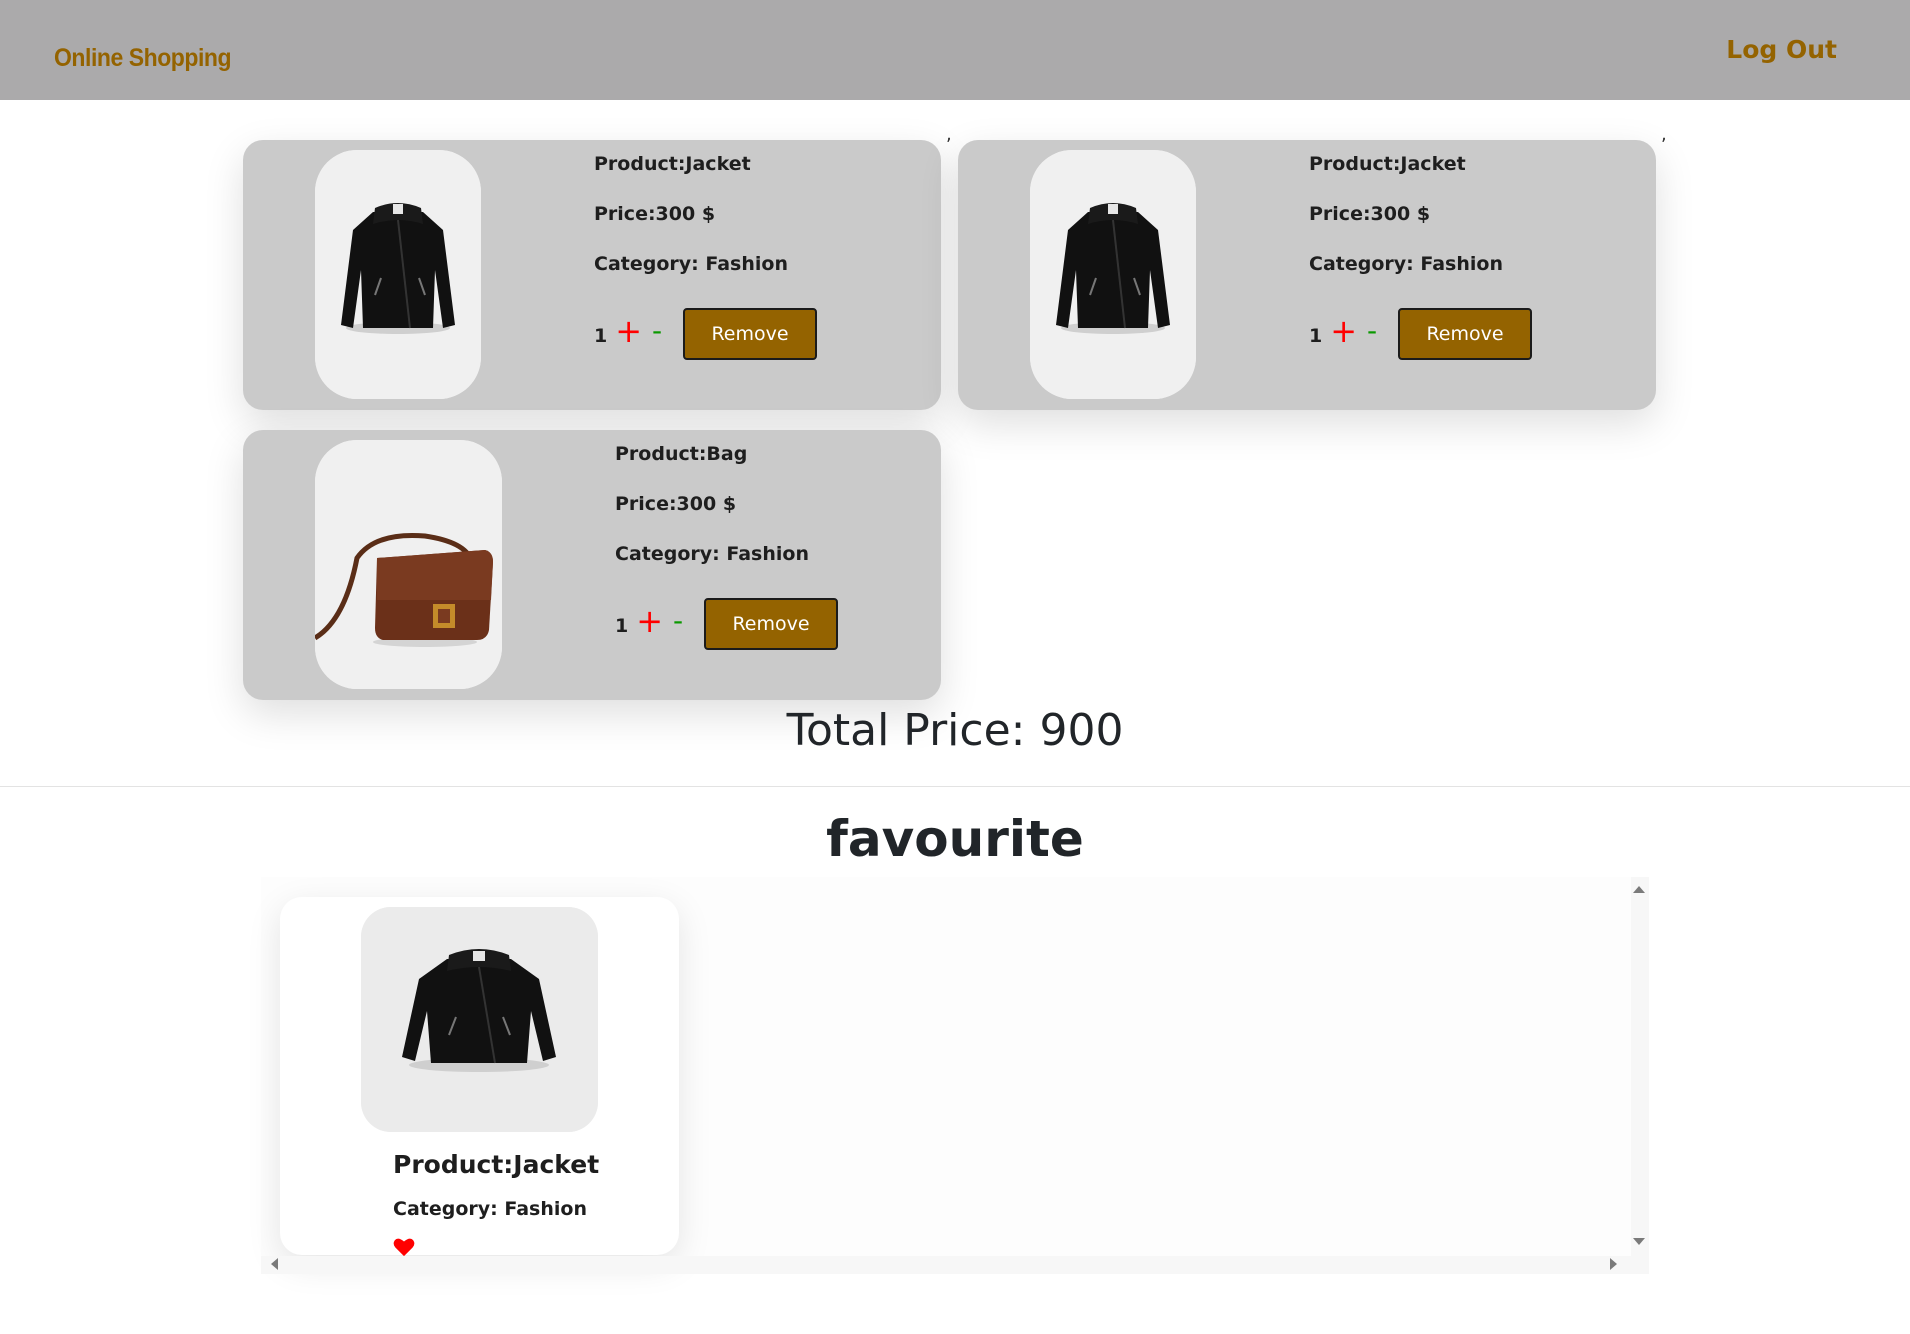 This screenshot has width=1910, height=1334. Describe the element at coordinates (1613, 1264) in the screenshot. I see `scroll-right-icon` at that location.